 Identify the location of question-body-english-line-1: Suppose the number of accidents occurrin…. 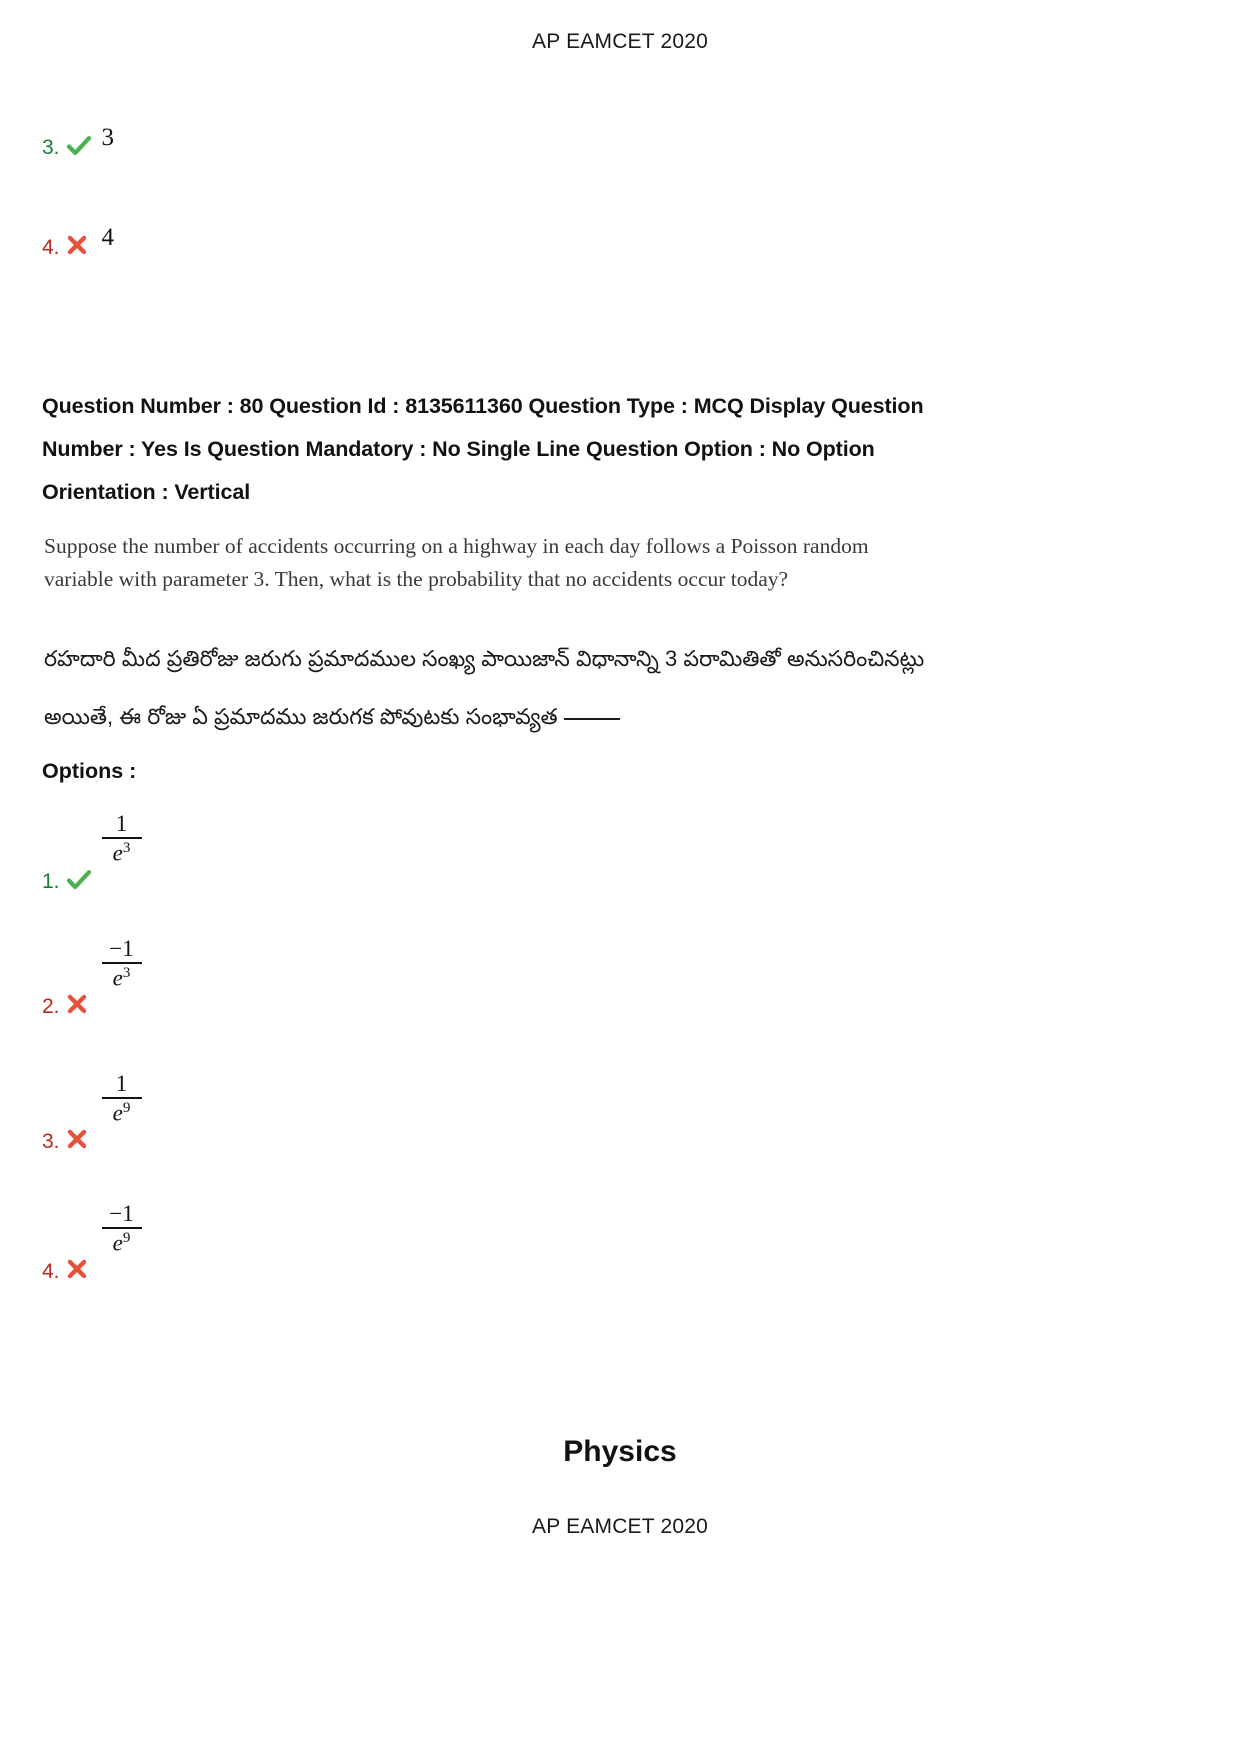
(456, 546).